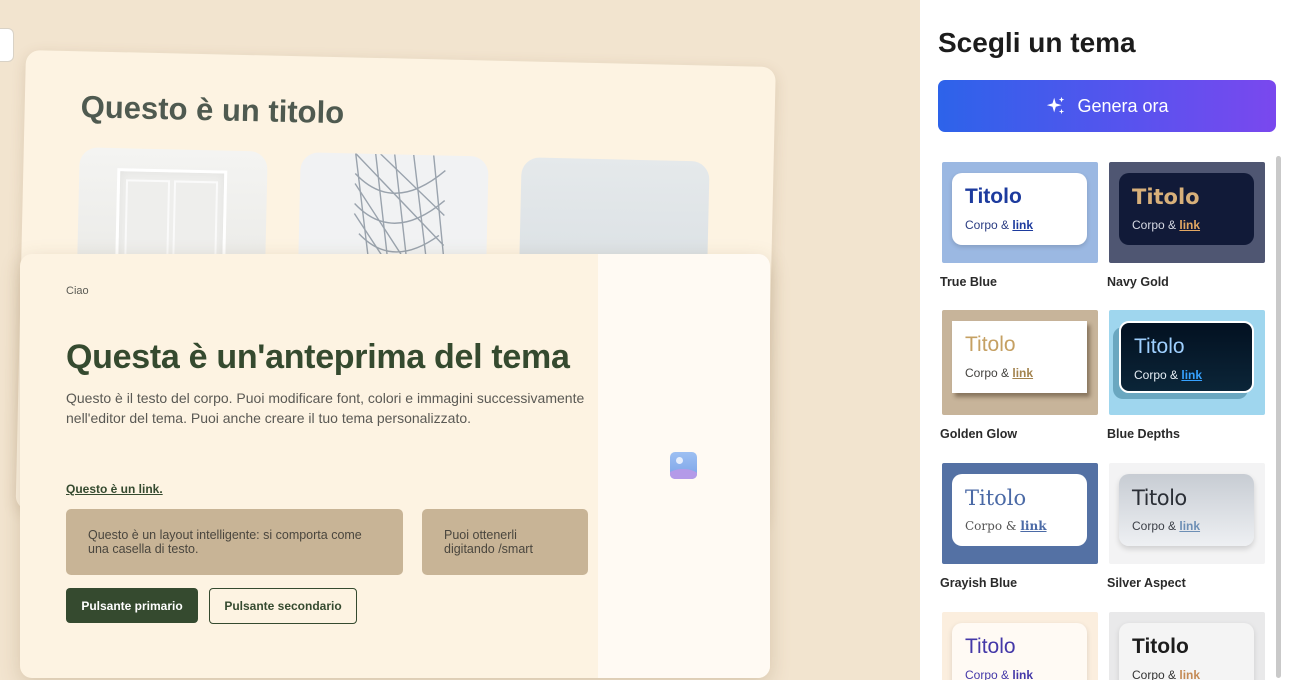 Image resolution: width=1292 pixels, height=680 pixels. What do you see at coordinates (77, 291) in the screenshot?
I see `slide-kicker: Ciao` at bounding box center [77, 291].